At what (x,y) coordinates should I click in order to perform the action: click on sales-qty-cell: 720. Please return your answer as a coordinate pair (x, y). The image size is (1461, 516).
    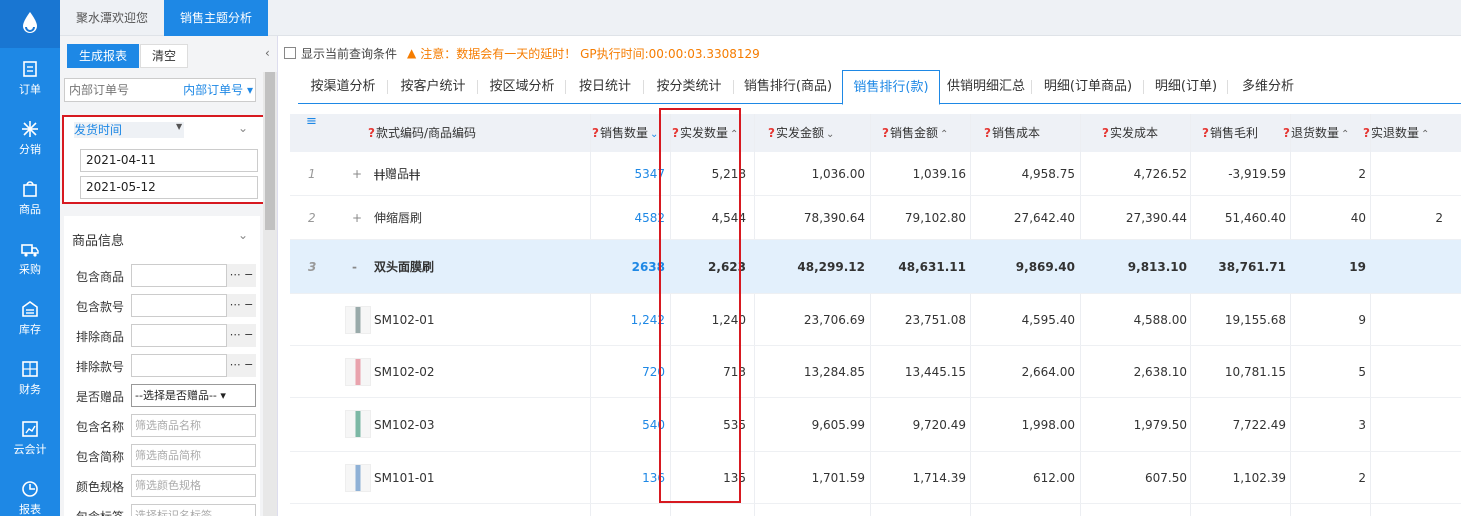
    Looking at the image, I should click on (630, 371).